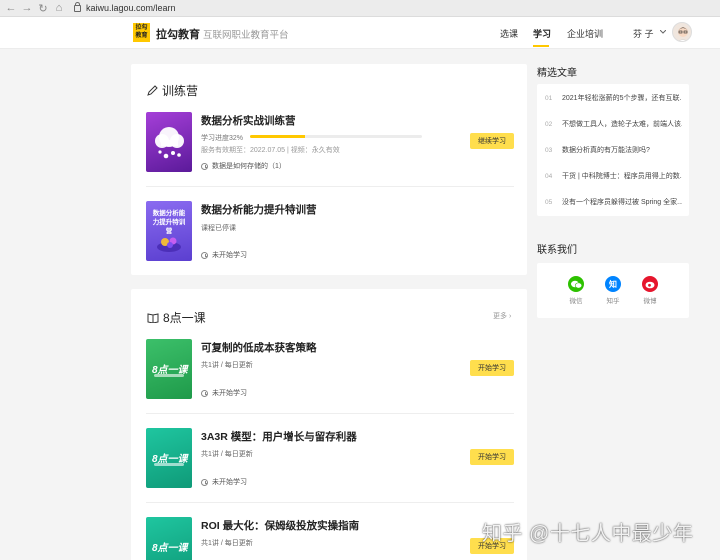 The height and width of the screenshot is (560, 720). I want to click on browser-toolbar: ← → ↻ ⌂ kaiwu.lagou.com/learn, so click(360, 8).